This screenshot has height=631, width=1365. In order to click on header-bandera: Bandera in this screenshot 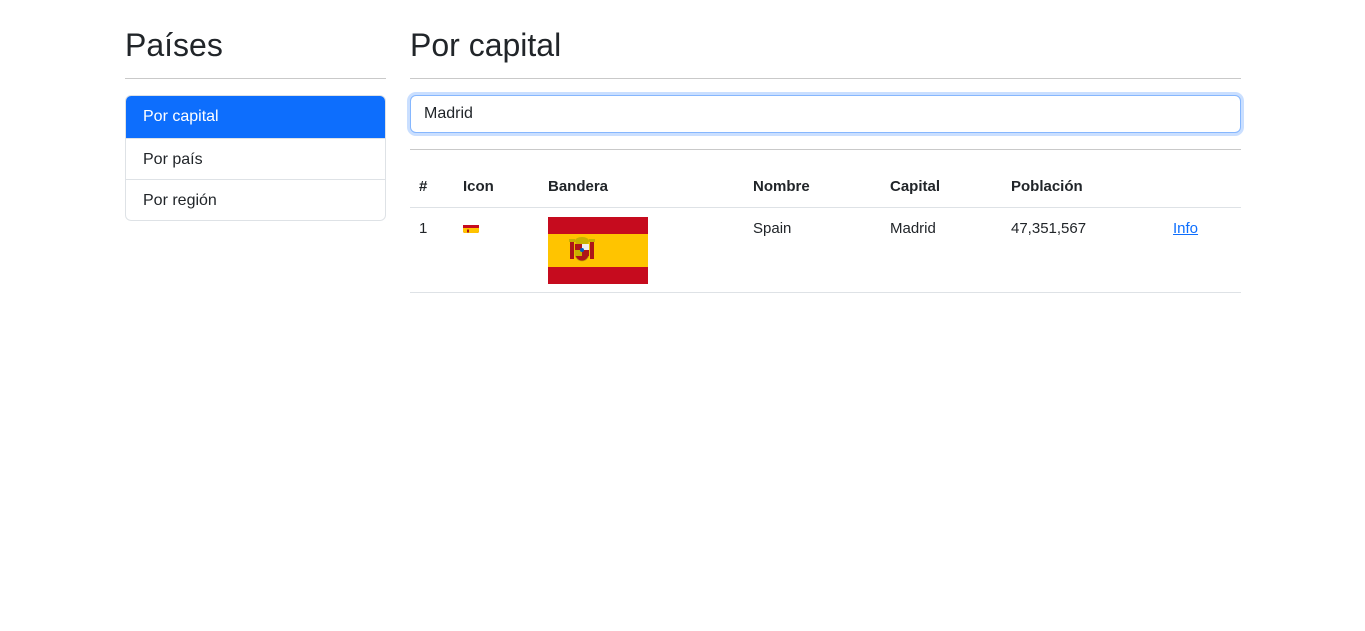, I will do `click(641, 187)`.